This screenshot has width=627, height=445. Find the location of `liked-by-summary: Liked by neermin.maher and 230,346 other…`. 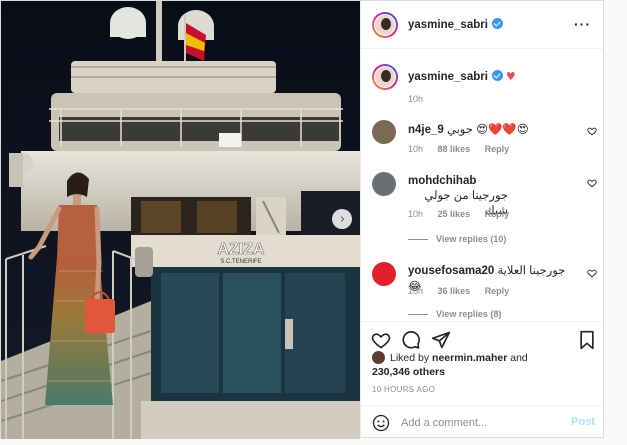

liked-by-summary: Liked by neermin.maher and 230,346 other… is located at coordinates (484, 365).